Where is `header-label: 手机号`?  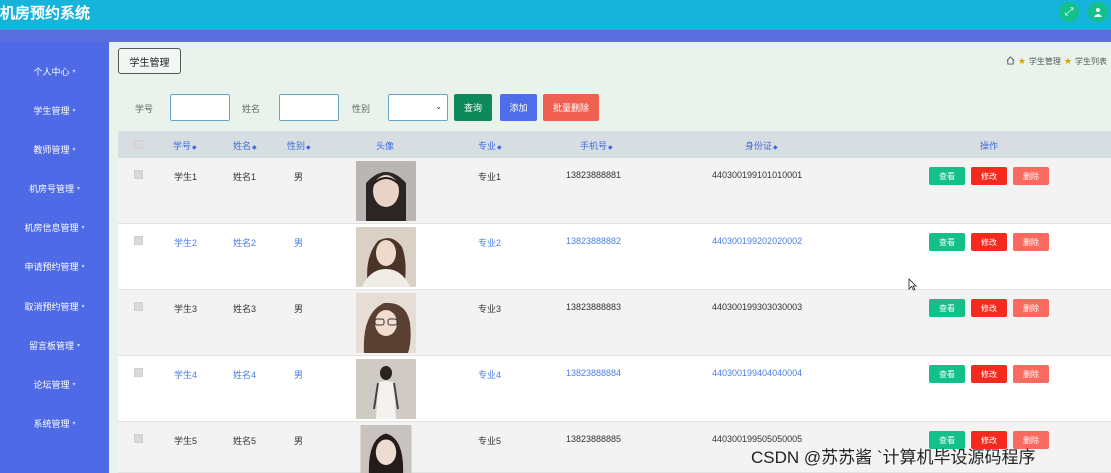
header-label: 手机号 is located at coordinates (594, 146).